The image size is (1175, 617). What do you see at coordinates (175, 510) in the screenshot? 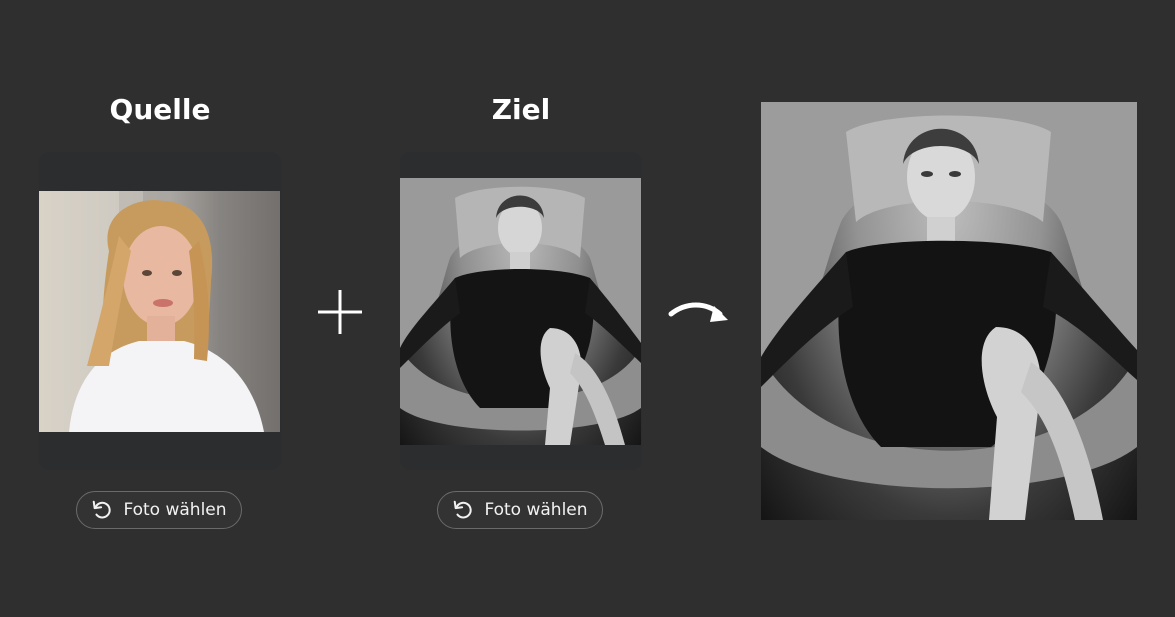
I see `source-choose-photo-label: Foto wählen` at bounding box center [175, 510].